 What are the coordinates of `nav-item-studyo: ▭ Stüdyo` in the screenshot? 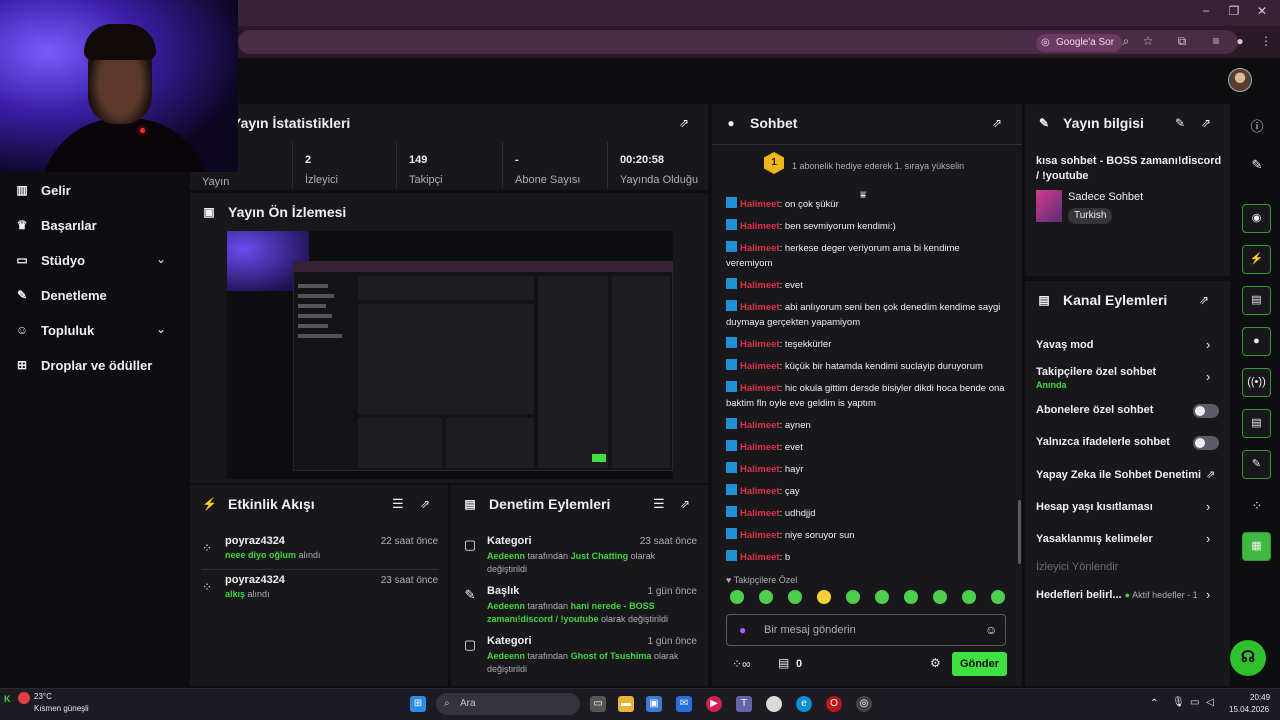 It's located at (49, 260).